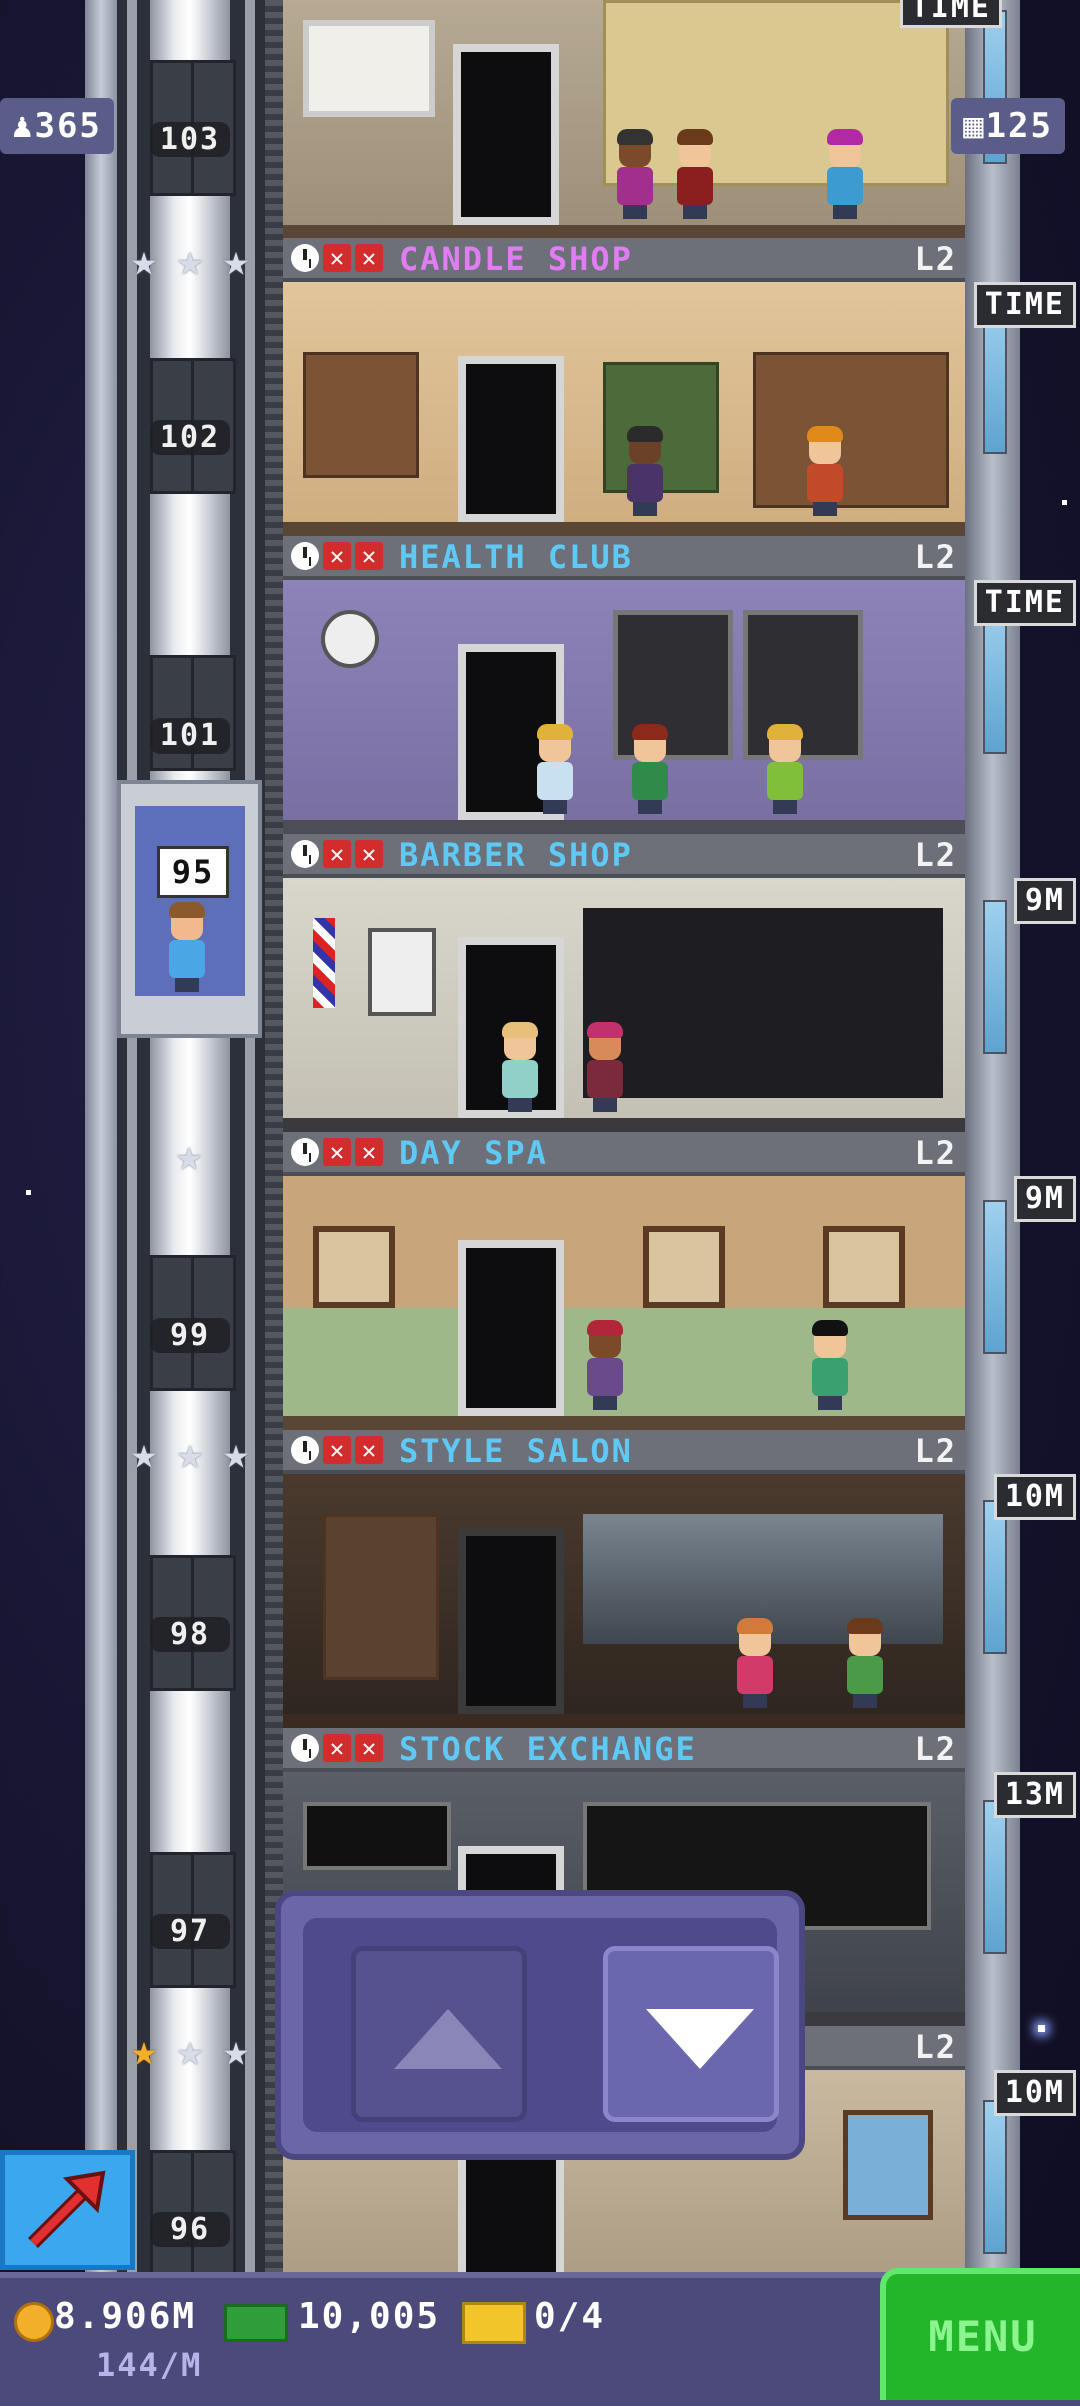 This screenshot has height=2406, width=1080. I want to click on floor-timer-tag: 13M, so click(1034, 1795).